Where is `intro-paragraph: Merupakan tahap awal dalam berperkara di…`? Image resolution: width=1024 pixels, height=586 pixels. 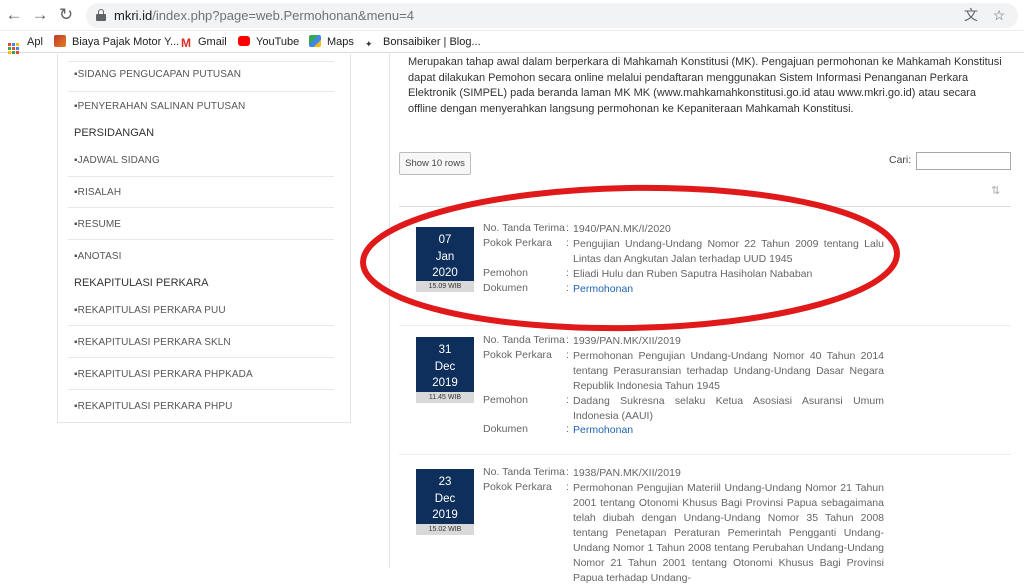 intro-paragraph: Merupakan tahap awal dalam berperkara di… is located at coordinates (705, 85).